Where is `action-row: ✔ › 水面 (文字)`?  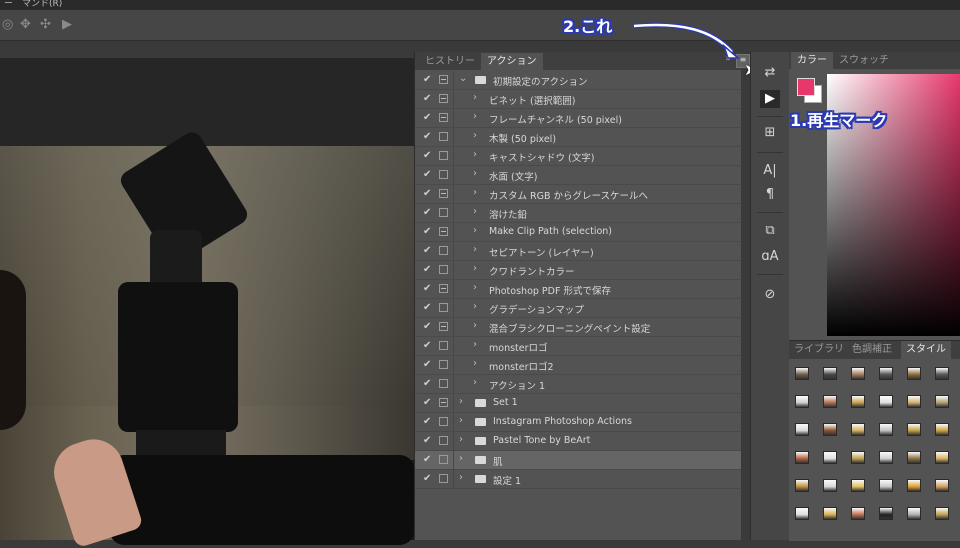 action-row: ✔ › 水面 (文字) is located at coordinates (578, 175).